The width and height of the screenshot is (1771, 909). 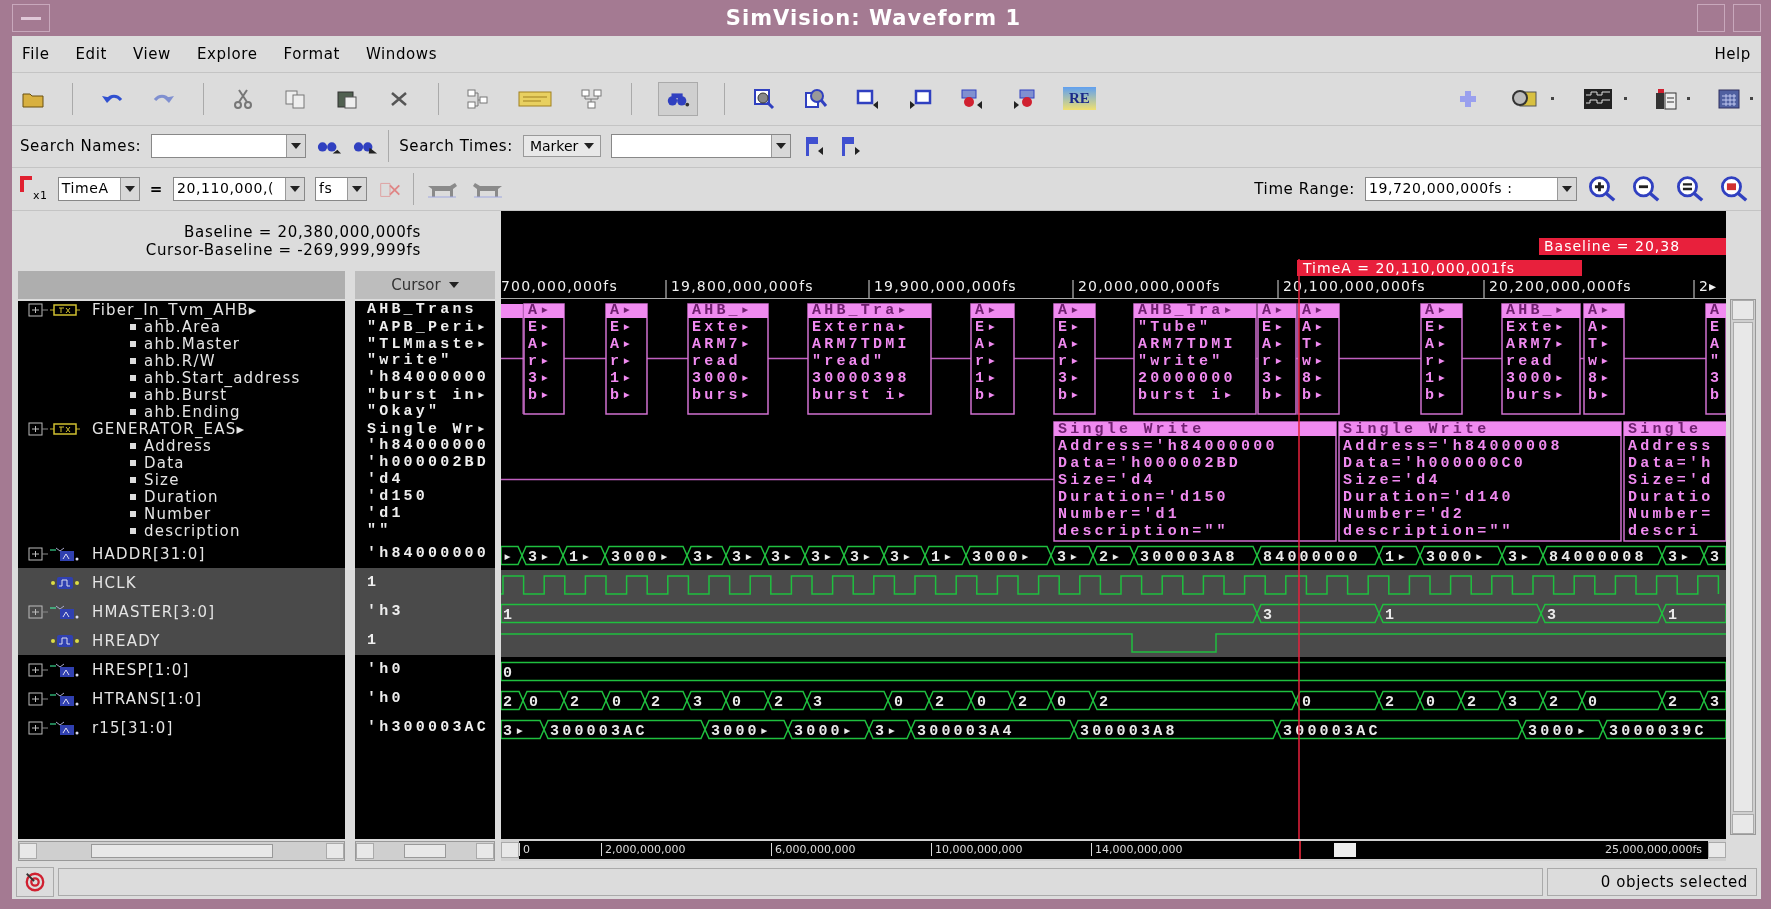 What do you see at coordinates (222, 377) in the screenshot?
I see `field-name: ahb.Start_address` at bounding box center [222, 377].